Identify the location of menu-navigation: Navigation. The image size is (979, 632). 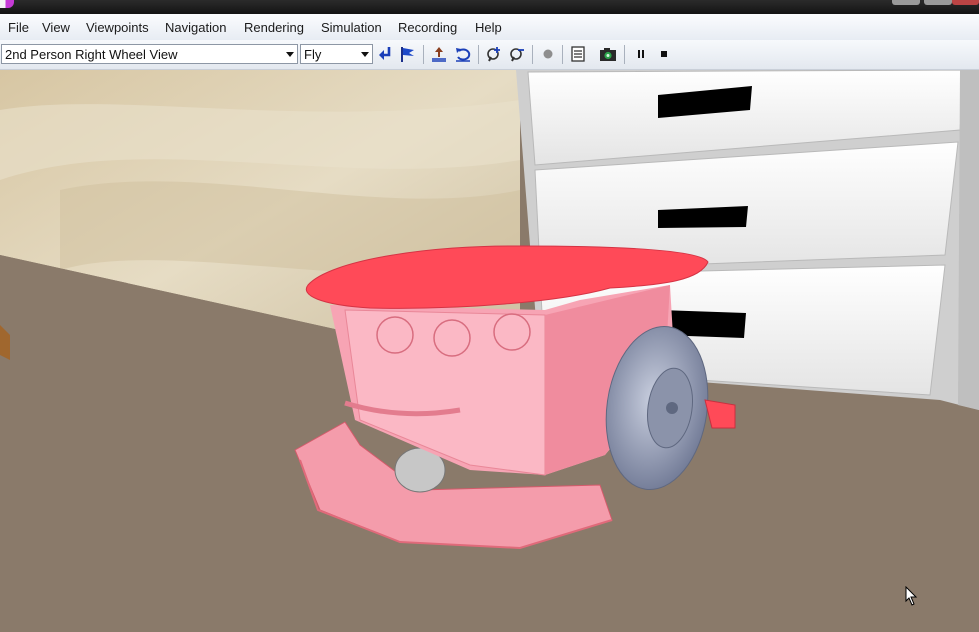
(195, 27).